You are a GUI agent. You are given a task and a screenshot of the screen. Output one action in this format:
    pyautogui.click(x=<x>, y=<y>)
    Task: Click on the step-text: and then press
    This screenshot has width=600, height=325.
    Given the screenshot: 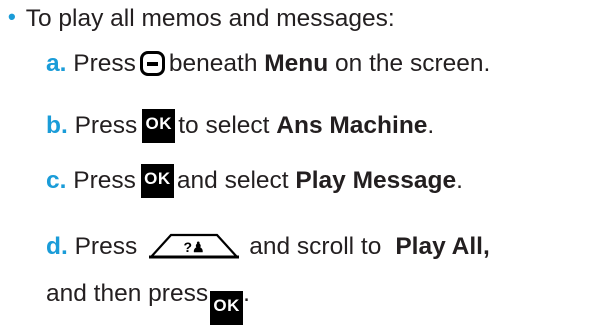 What is the action you would take?
    pyautogui.click(x=127, y=293)
    